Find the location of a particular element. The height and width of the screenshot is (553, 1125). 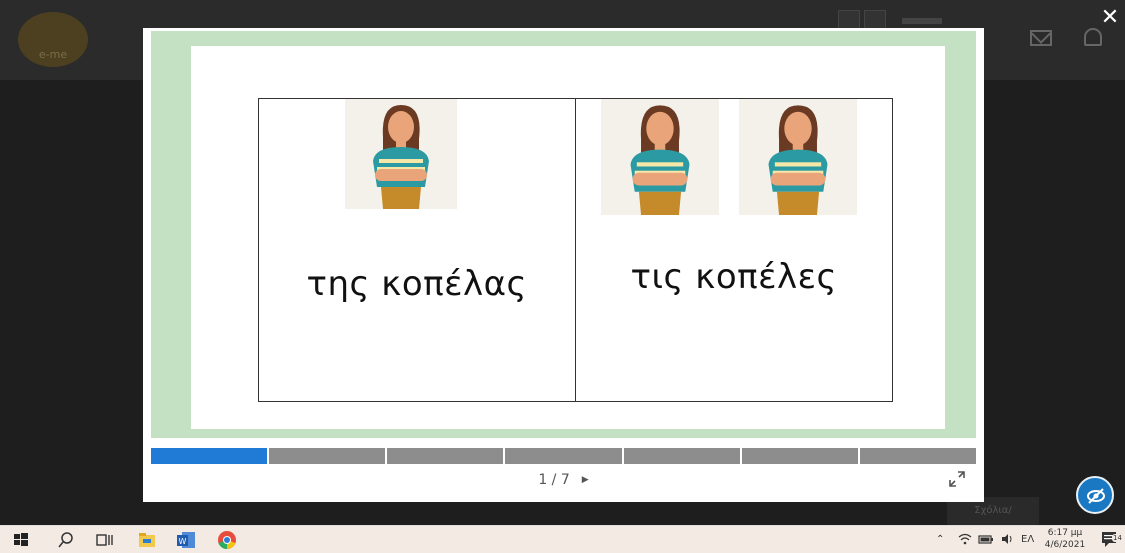

hide-icon is located at coordinates (1095, 495).